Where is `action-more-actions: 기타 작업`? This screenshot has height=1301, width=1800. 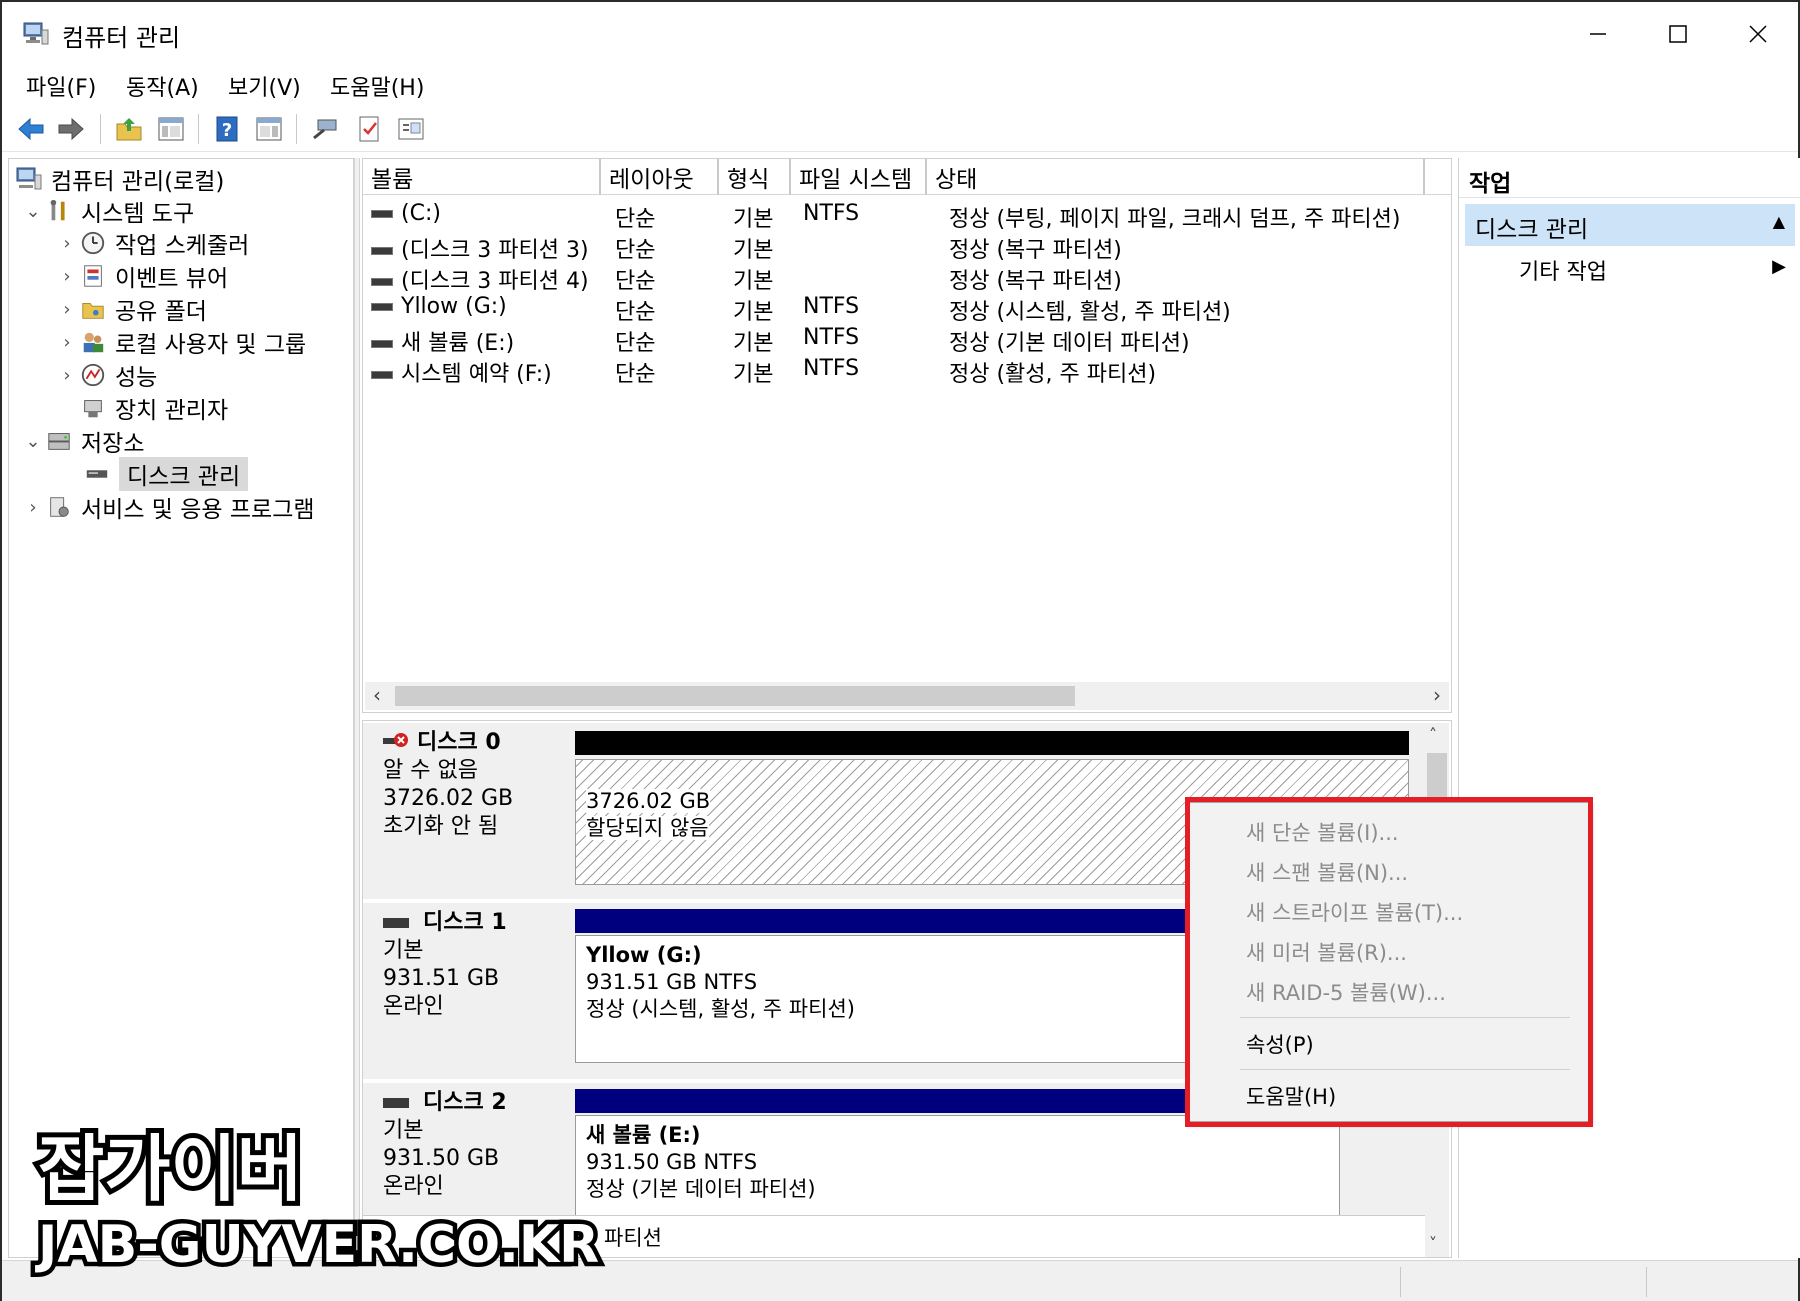 action-more-actions: 기타 작업 is located at coordinates (1563, 270).